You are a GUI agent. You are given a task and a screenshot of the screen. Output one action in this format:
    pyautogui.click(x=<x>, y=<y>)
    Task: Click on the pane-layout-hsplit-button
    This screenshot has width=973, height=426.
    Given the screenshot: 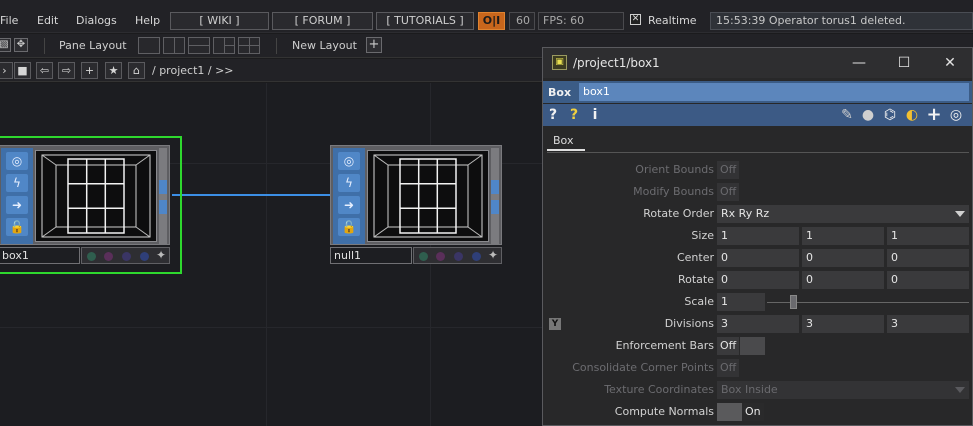 What is the action you would take?
    pyautogui.click(x=199, y=45)
    